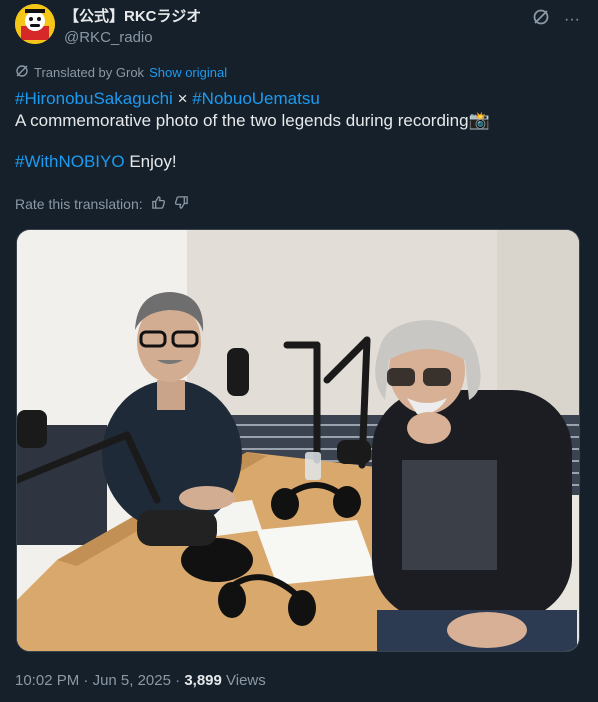 The width and height of the screenshot is (598, 702). Describe the element at coordinates (188, 72) in the screenshot. I see `show-original-link: Show original` at that location.